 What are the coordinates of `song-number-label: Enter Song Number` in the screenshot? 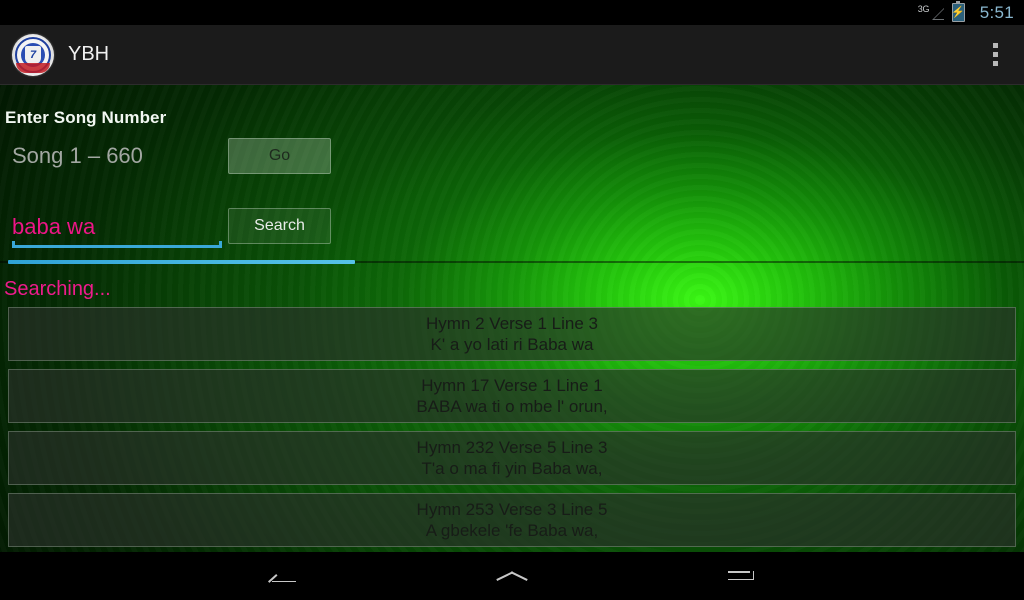 It's located at (86, 117).